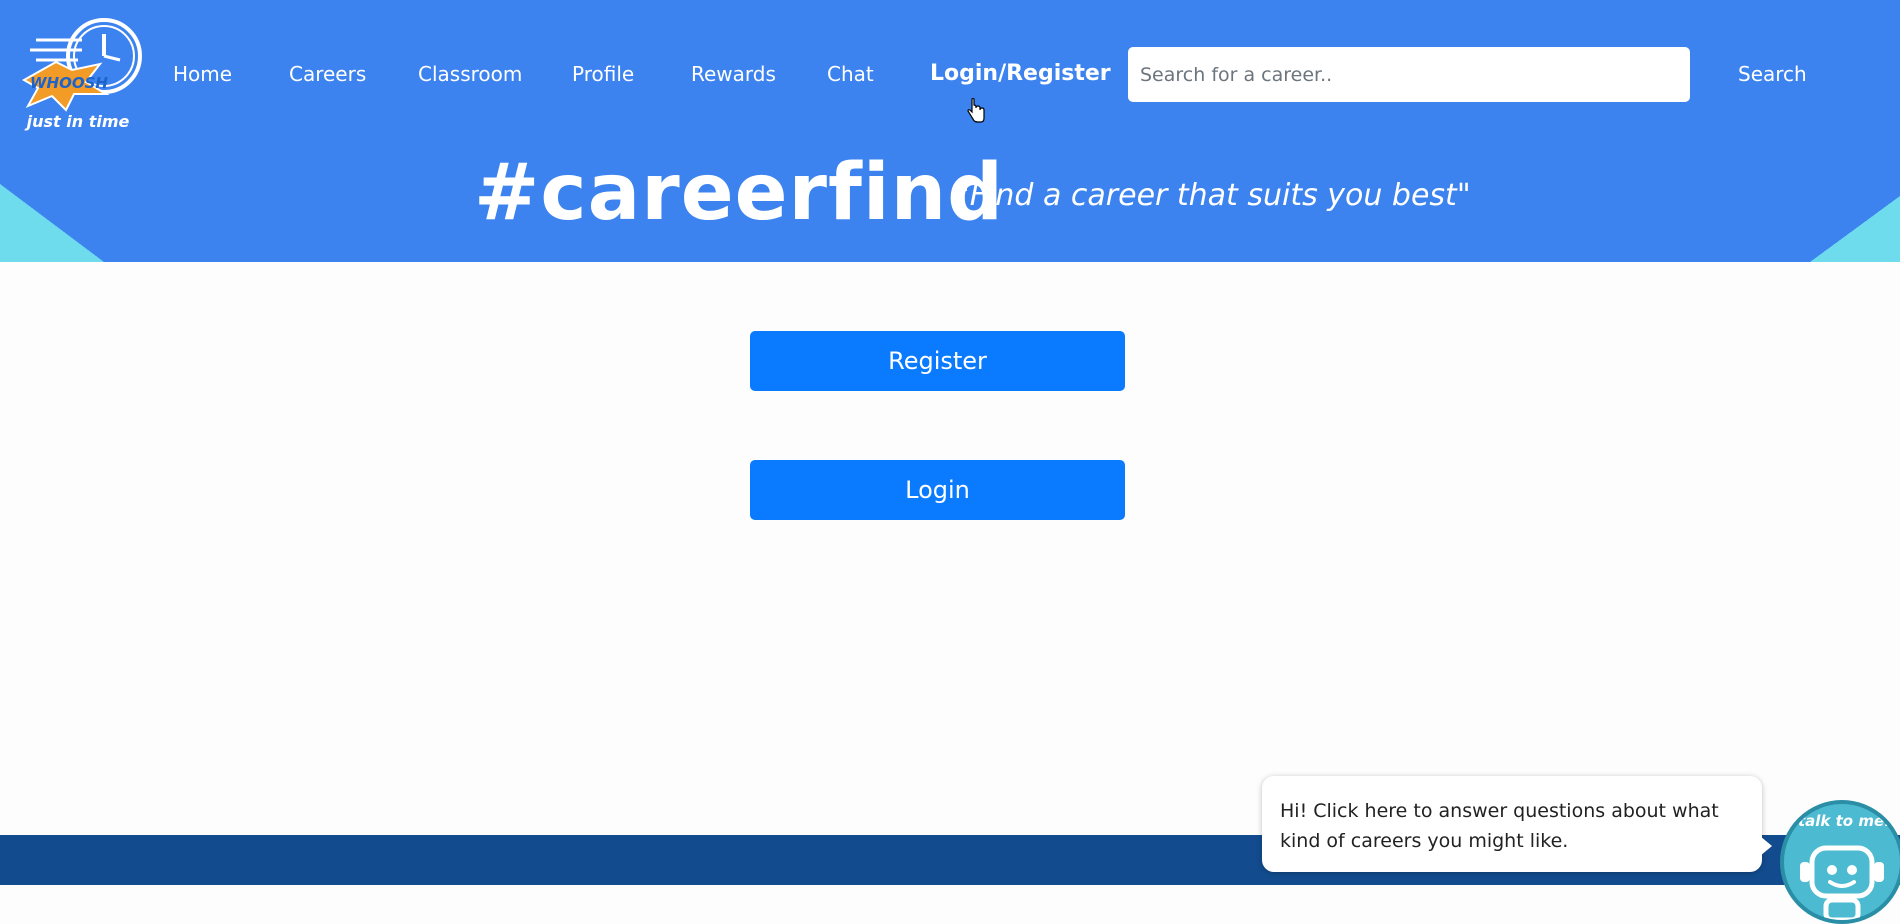 Image resolution: width=1900 pixels, height=924 pixels. I want to click on nav-rewards: Rewards, so click(733, 74).